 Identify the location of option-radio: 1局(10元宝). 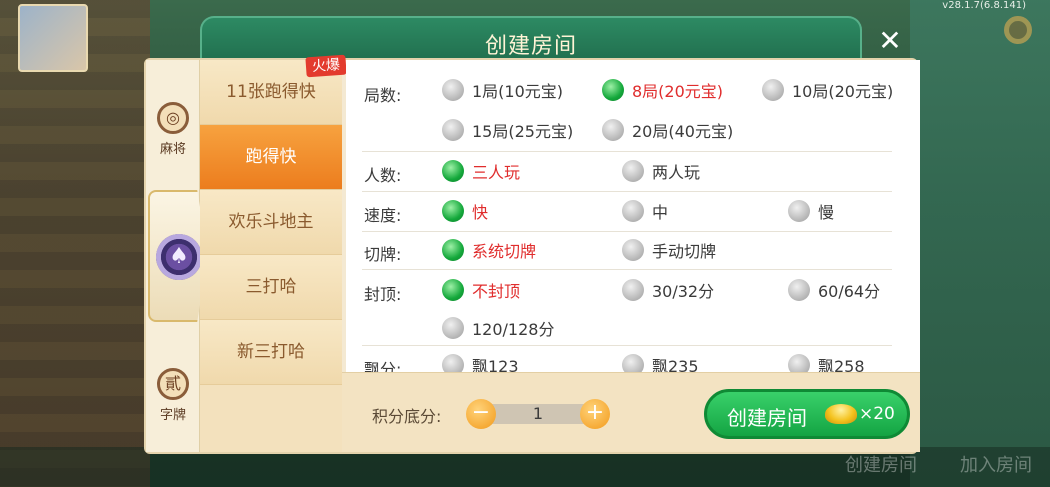
(502, 90).